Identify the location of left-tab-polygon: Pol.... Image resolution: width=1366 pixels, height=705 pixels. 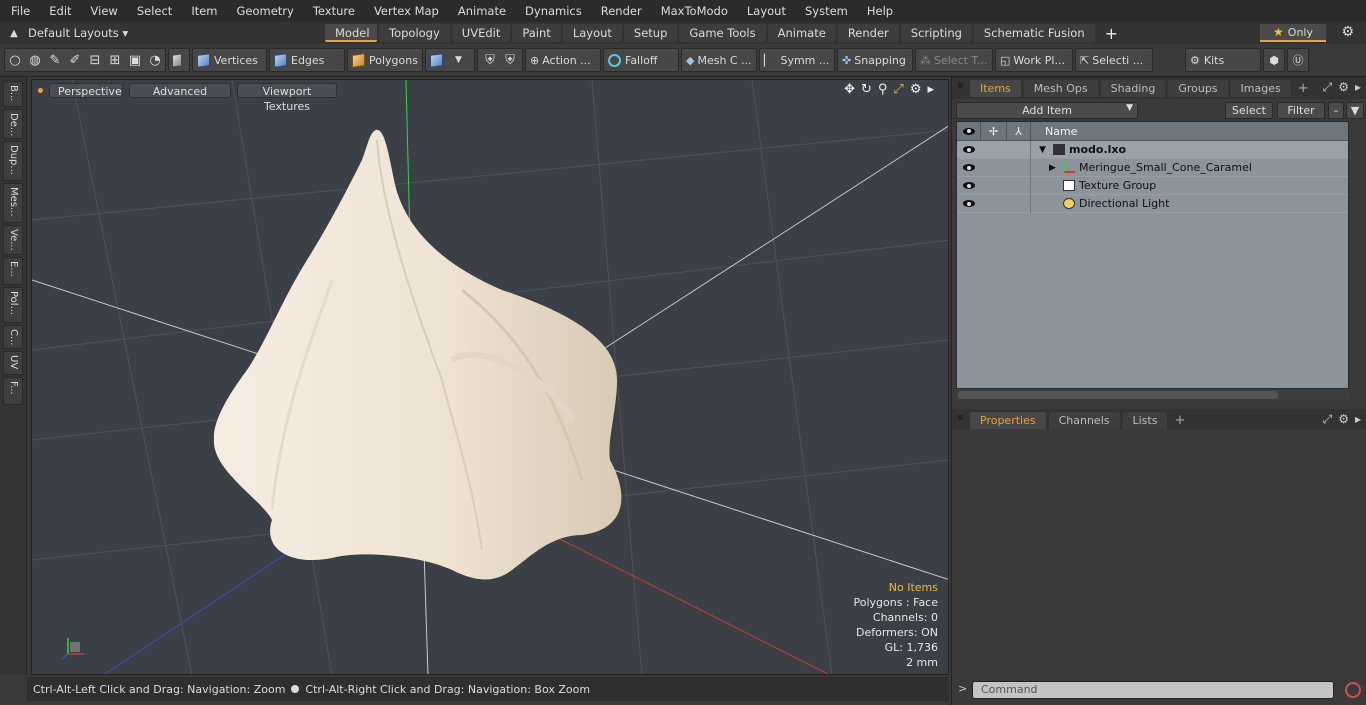
(13, 305).